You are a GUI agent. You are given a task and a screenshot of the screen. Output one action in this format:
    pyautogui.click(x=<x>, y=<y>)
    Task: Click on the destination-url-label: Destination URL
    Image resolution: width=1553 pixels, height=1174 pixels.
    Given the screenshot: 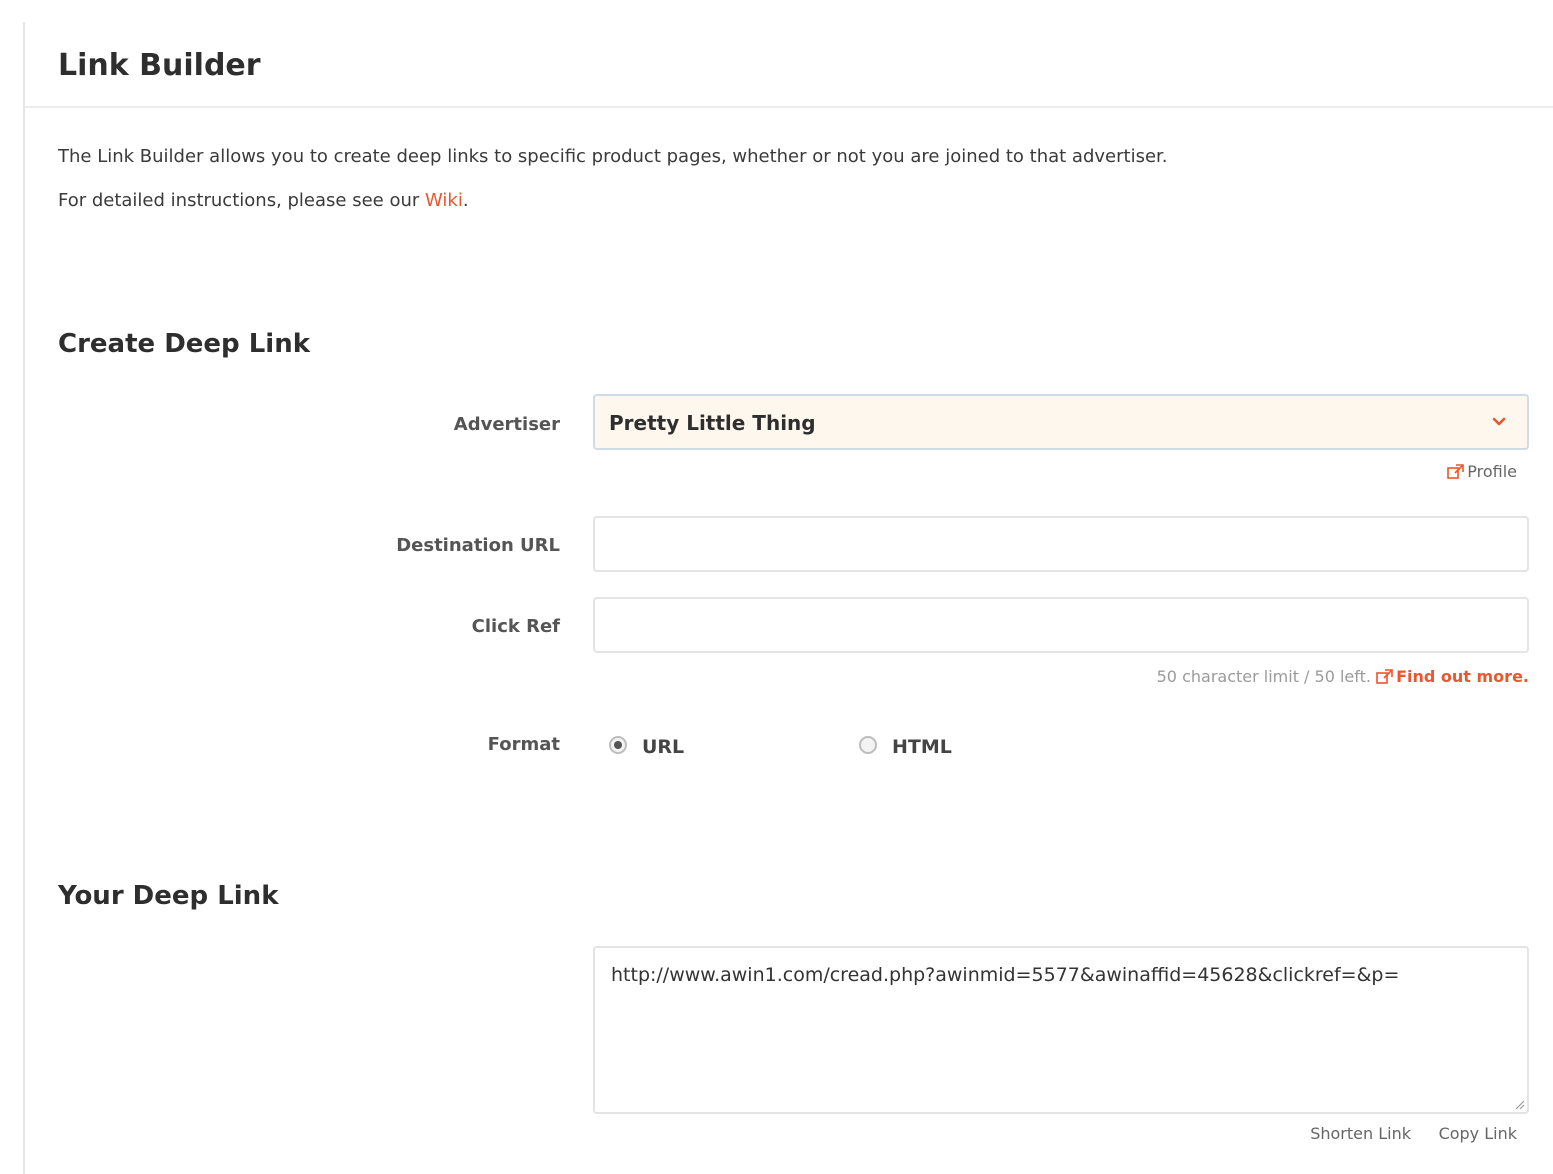 What is the action you would take?
    pyautogui.click(x=478, y=545)
    